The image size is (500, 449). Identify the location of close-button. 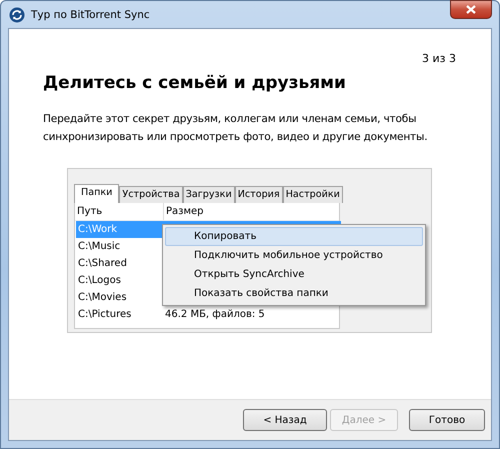
(471, 9).